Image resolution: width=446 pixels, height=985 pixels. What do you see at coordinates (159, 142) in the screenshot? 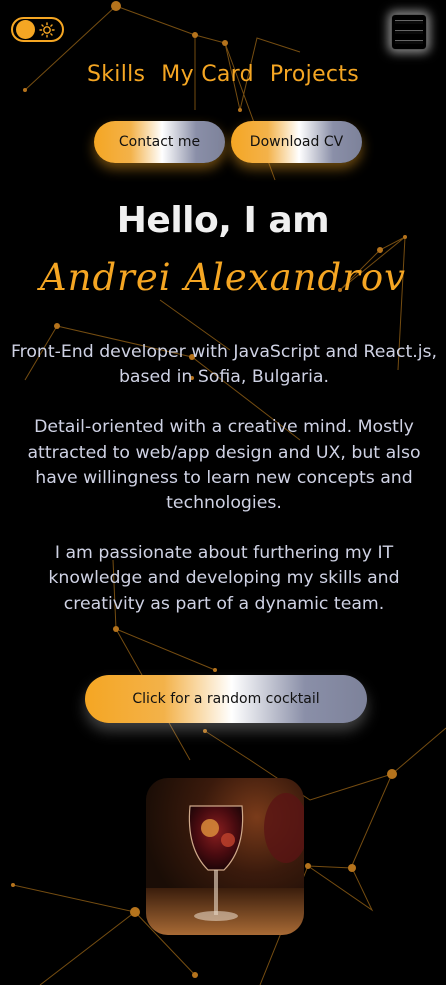
I see `contact-me-button: Contact me` at bounding box center [159, 142].